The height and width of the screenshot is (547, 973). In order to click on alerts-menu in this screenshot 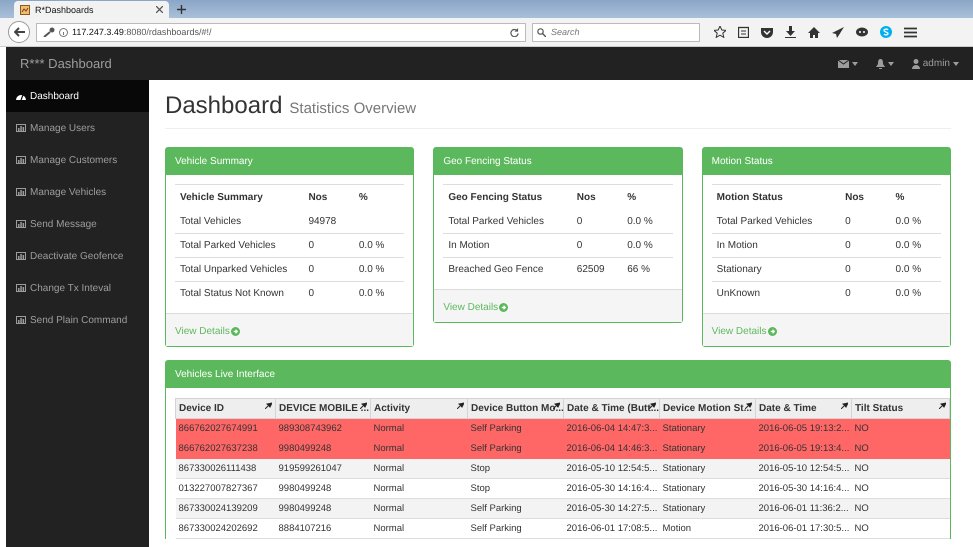, I will do `click(885, 63)`.